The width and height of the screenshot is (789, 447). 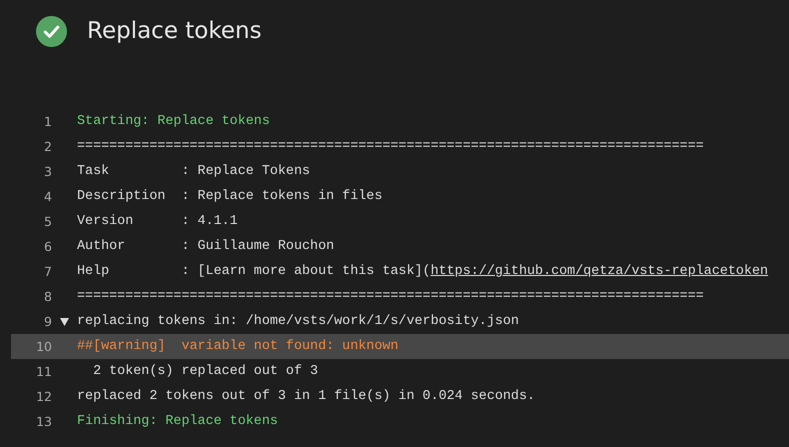 I want to click on log-line: 9 replacing tokens in: /home/vsts/work/1/s/verbosity.json, so click(x=400, y=321).